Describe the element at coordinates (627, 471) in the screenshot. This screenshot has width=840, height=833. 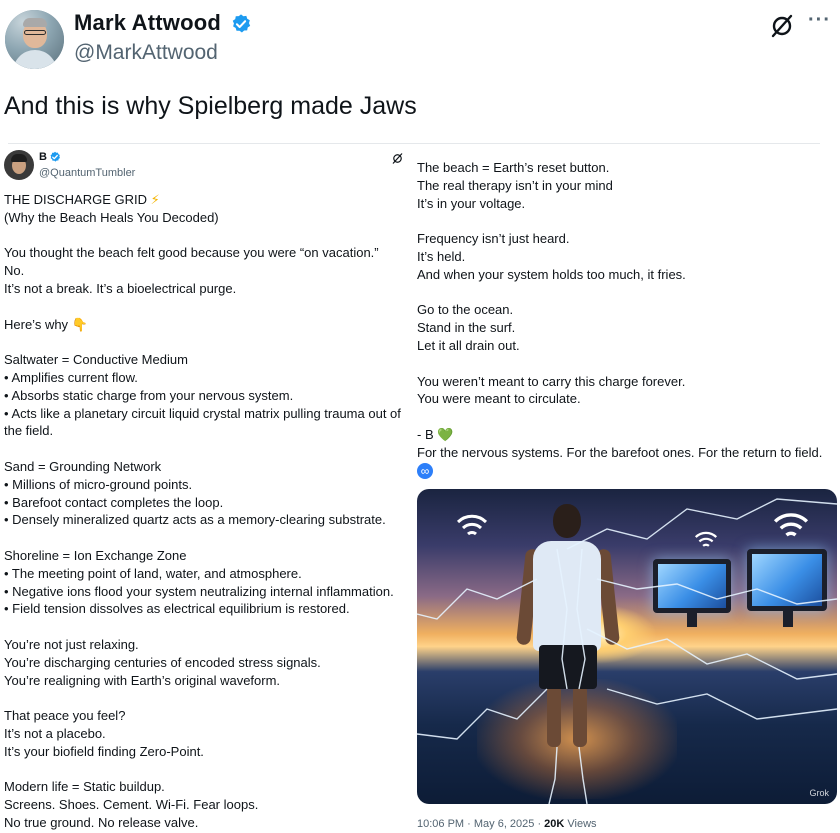
I see `infinity-line: ∞` at that location.